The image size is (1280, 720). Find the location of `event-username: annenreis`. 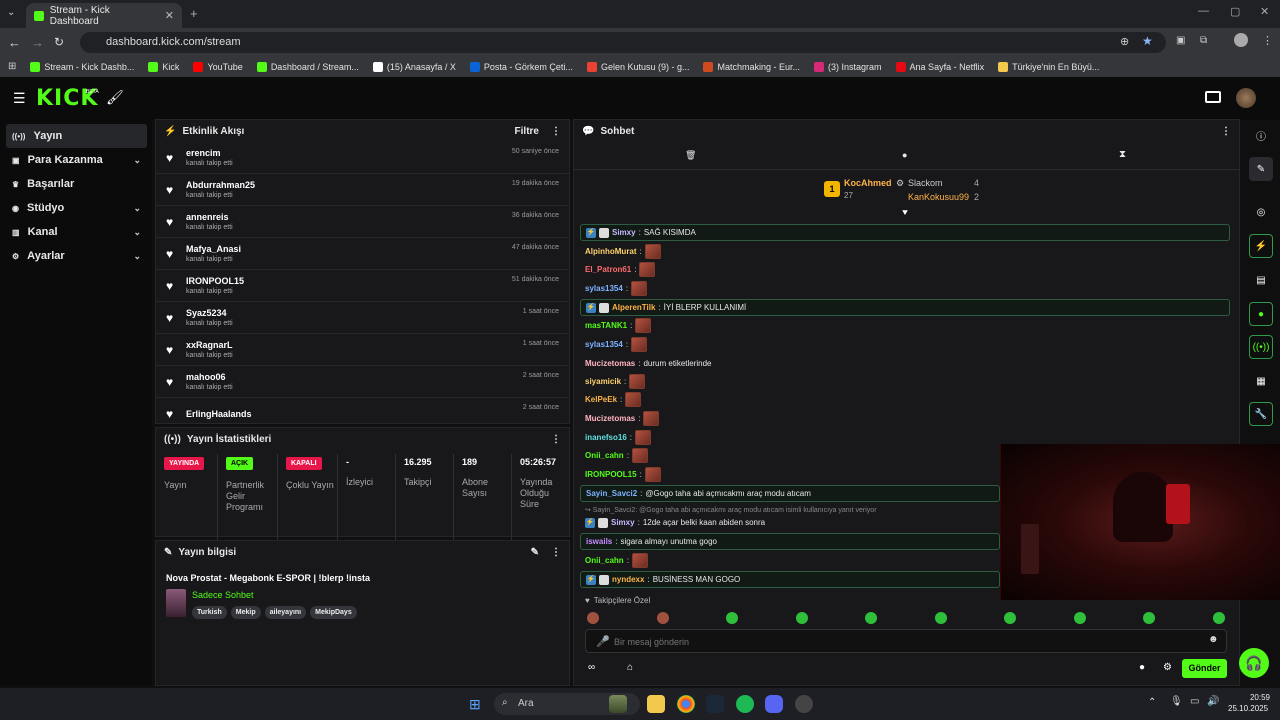

event-username: annenreis is located at coordinates (209, 217).